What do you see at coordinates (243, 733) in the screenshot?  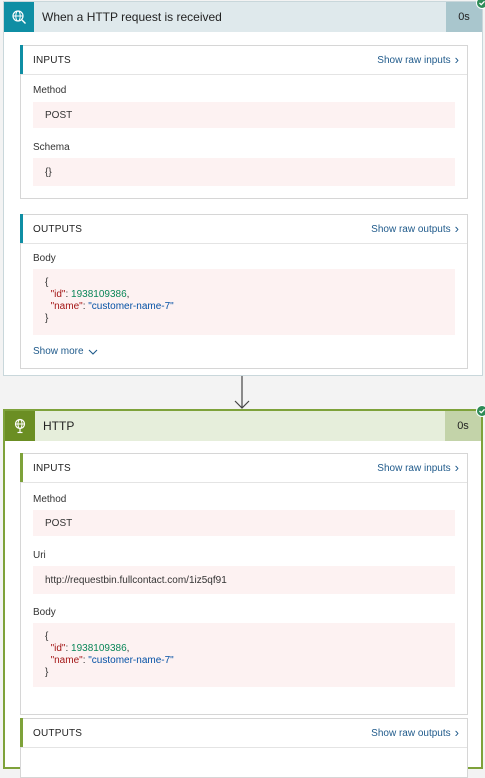 I see `http-outputs-header: OUTPUTS Show raw outputs ›` at bounding box center [243, 733].